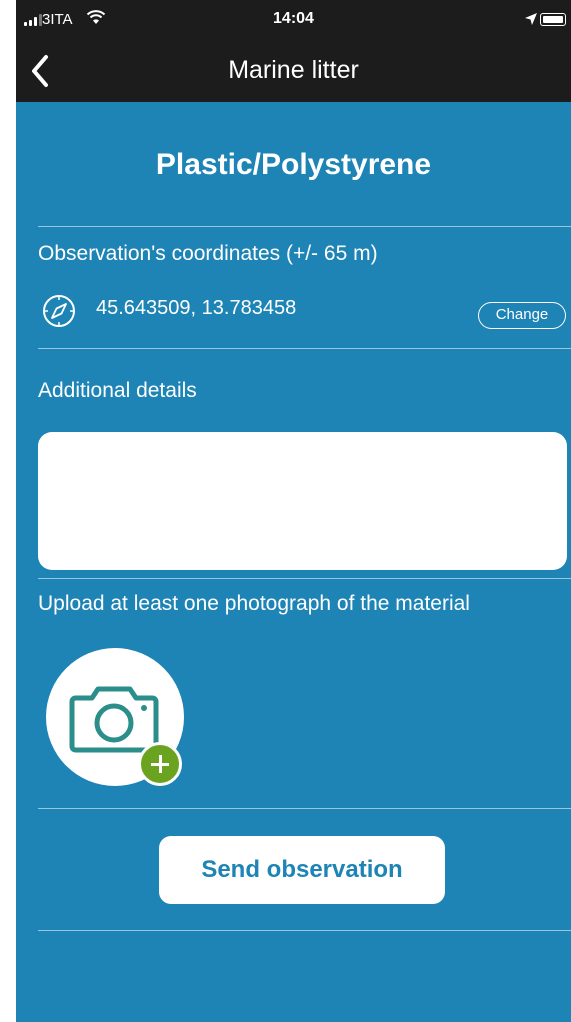 The width and height of the screenshot is (571, 1022). What do you see at coordinates (114, 719) in the screenshot?
I see `camera-icon` at bounding box center [114, 719].